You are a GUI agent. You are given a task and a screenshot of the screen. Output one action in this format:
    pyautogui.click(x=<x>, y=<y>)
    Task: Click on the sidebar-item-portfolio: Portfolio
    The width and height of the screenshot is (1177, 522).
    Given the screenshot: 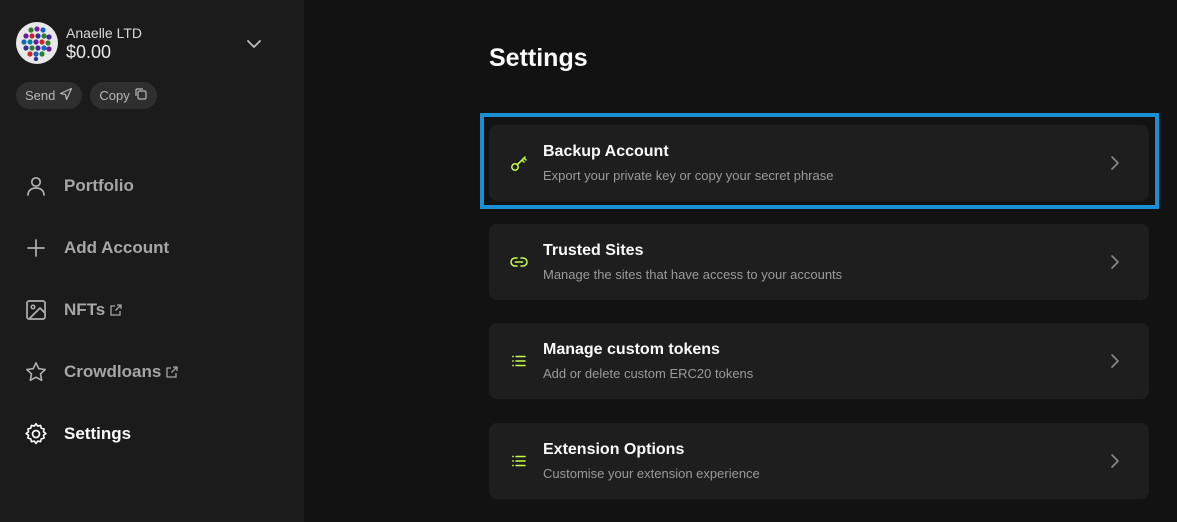 What is the action you would take?
    pyautogui.click(x=100, y=186)
    